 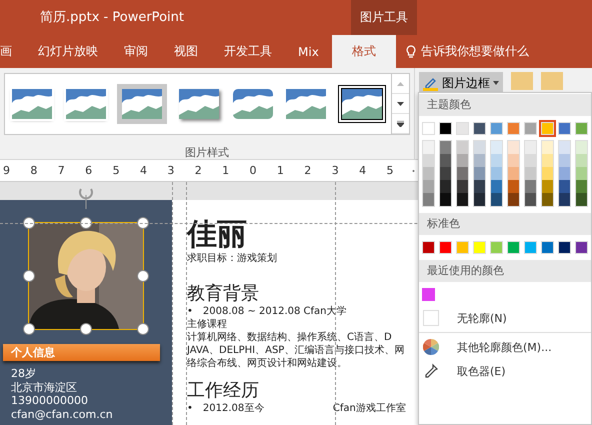 What do you see at coordinates (68, 51) in the screenshot?
I see `ribbon-tab: 幻灯片放映` at bounding box center [68, 51].